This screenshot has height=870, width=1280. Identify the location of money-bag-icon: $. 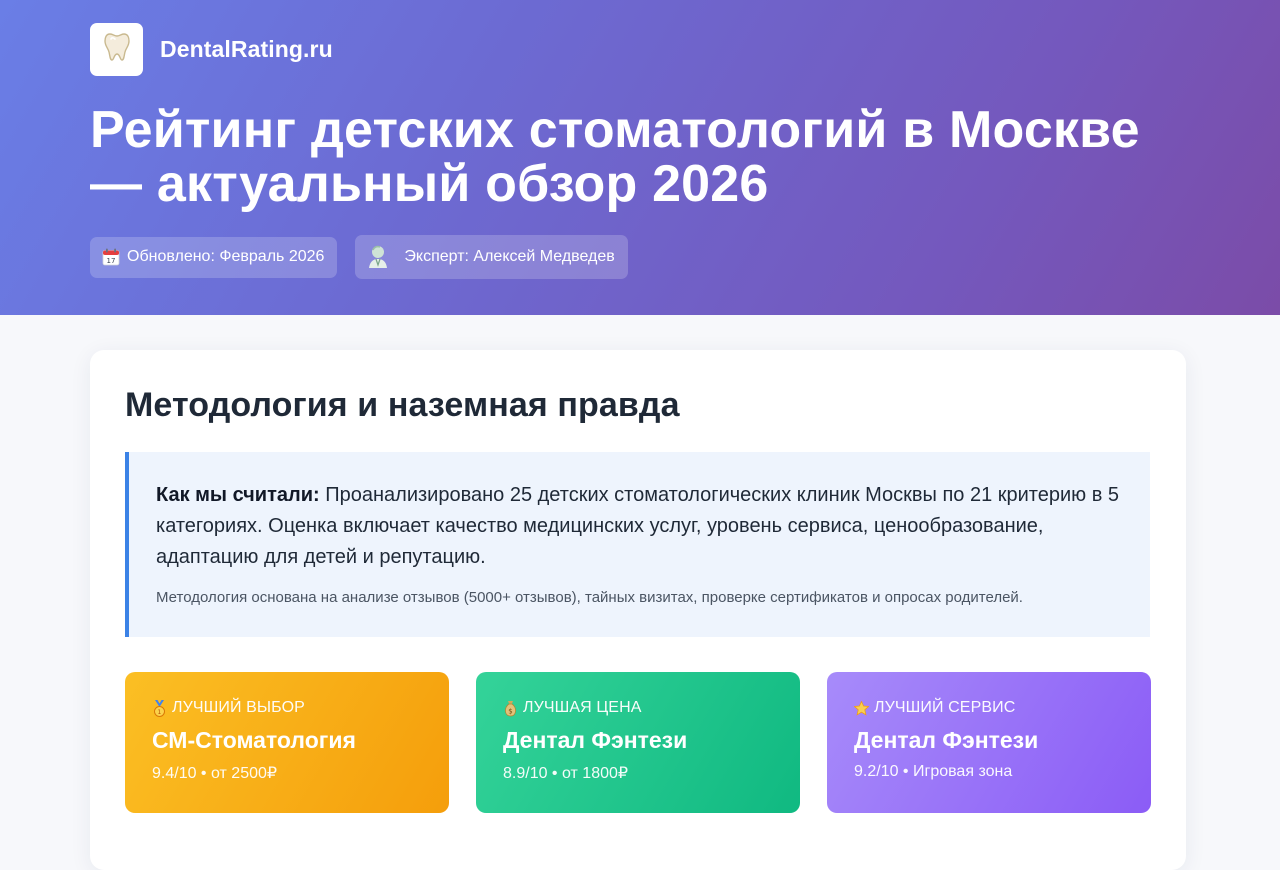
(510, 708).